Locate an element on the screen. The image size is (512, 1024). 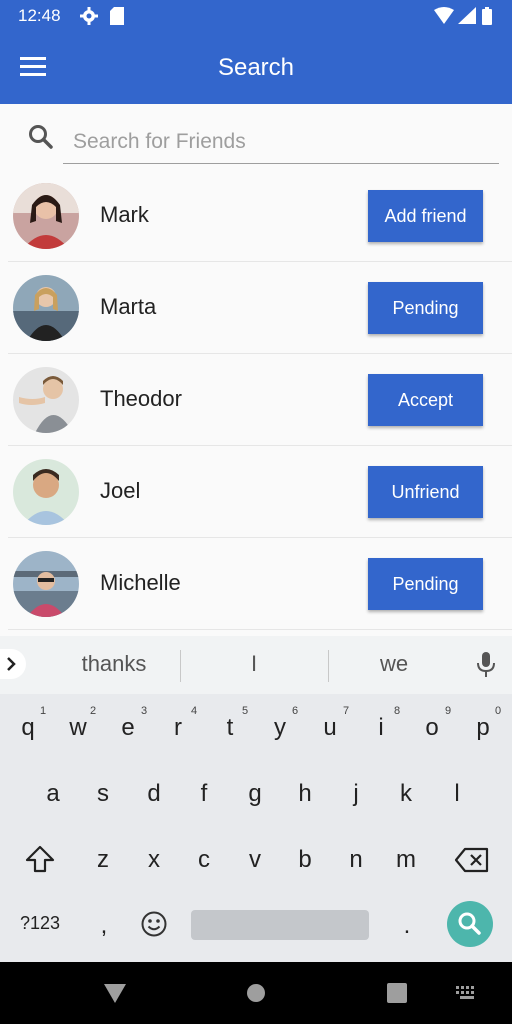
search-key is located at coordinates (470, 924).